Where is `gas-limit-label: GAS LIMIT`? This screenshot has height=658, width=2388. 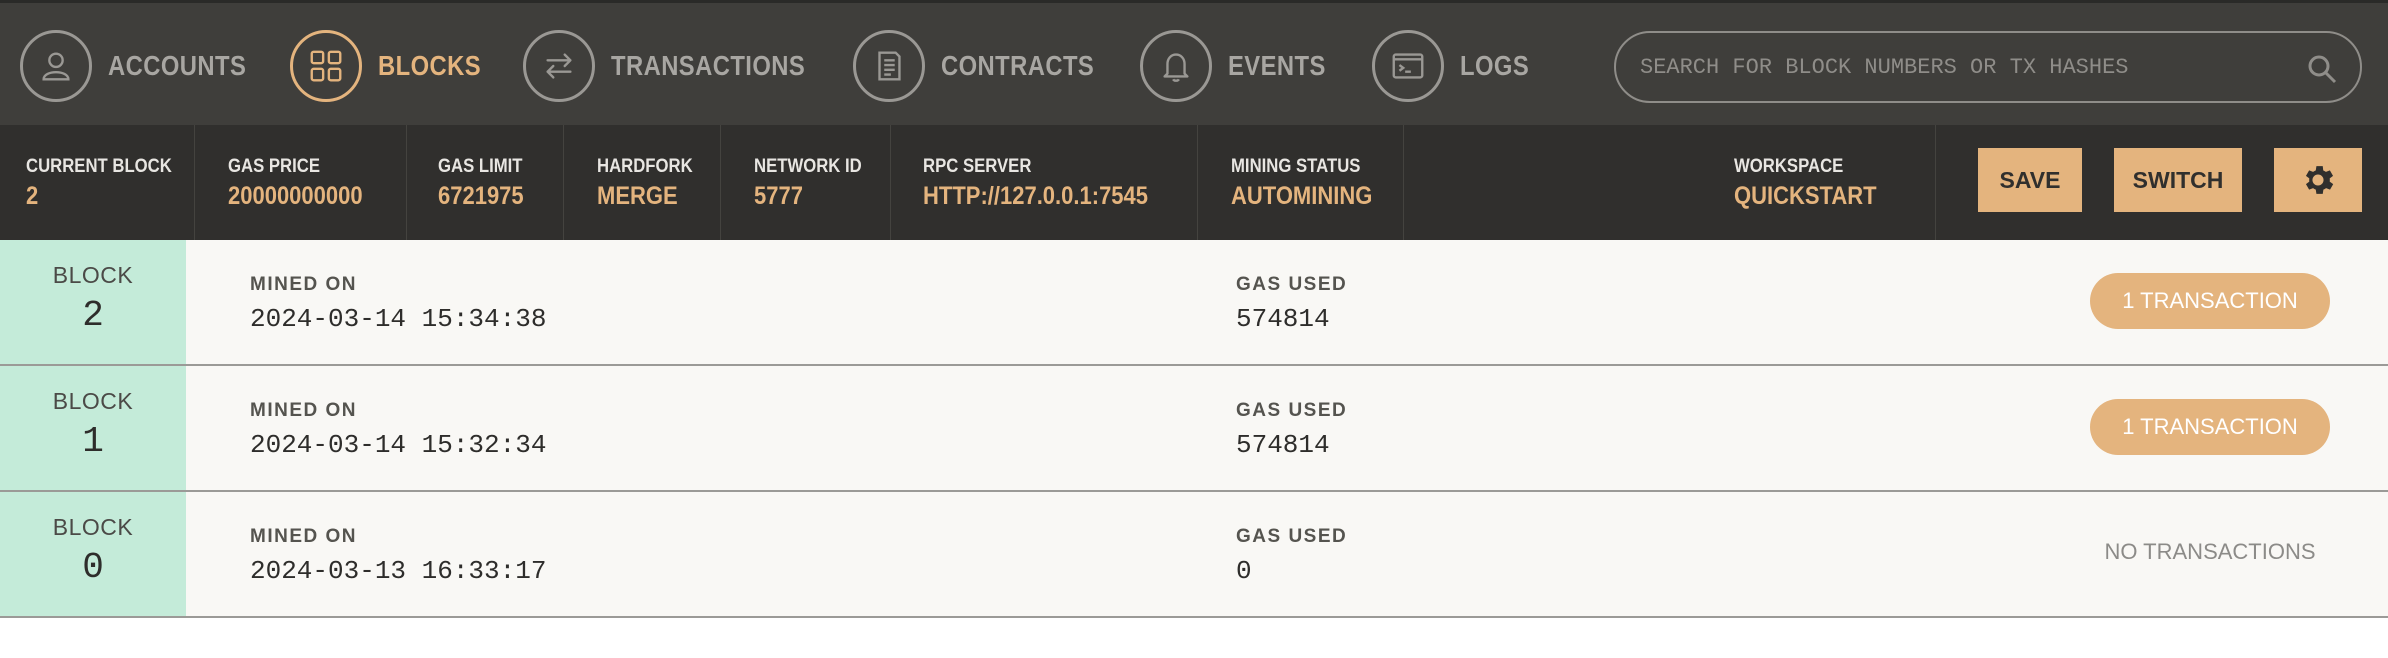
gas-limit-label: GAS LIMIT is located at coordinates (480, 166).